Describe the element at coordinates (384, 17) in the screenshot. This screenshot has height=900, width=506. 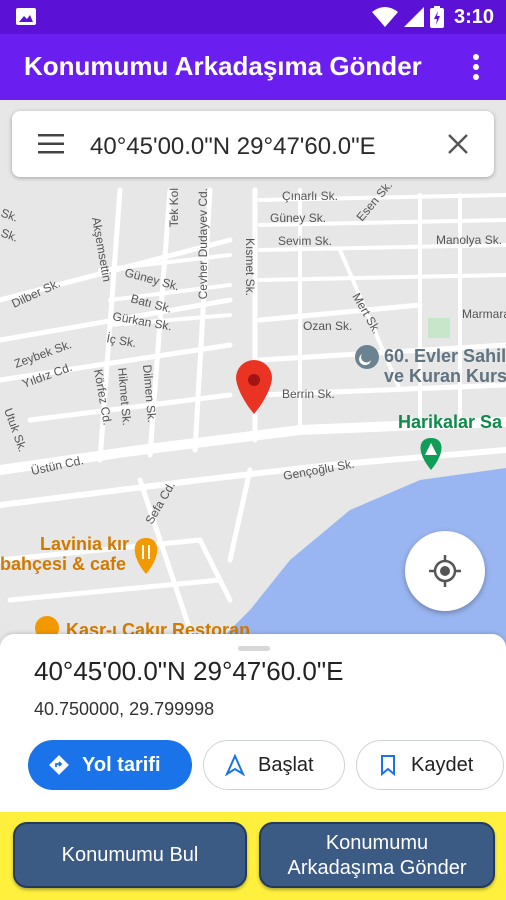
I see `wifi-icon` at that location.